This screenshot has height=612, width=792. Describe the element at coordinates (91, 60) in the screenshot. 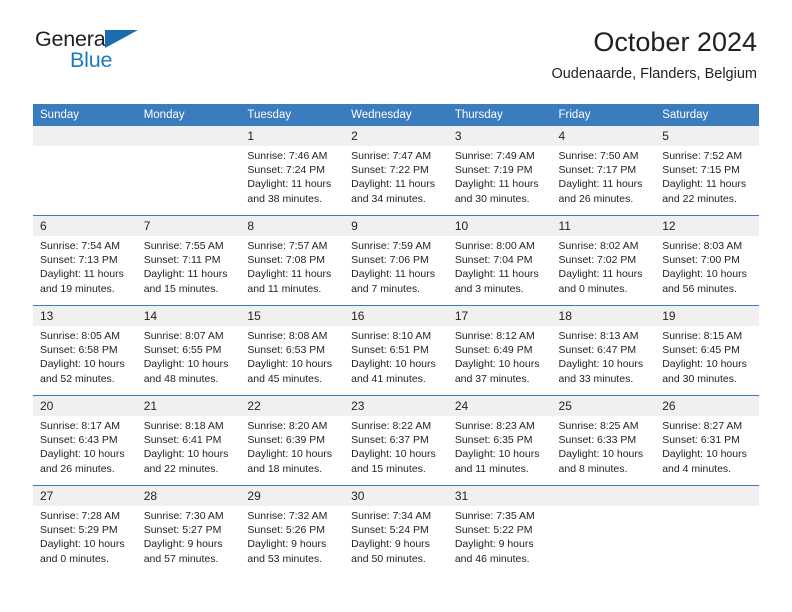

I see `logo-text-blue: Blue` at that location.